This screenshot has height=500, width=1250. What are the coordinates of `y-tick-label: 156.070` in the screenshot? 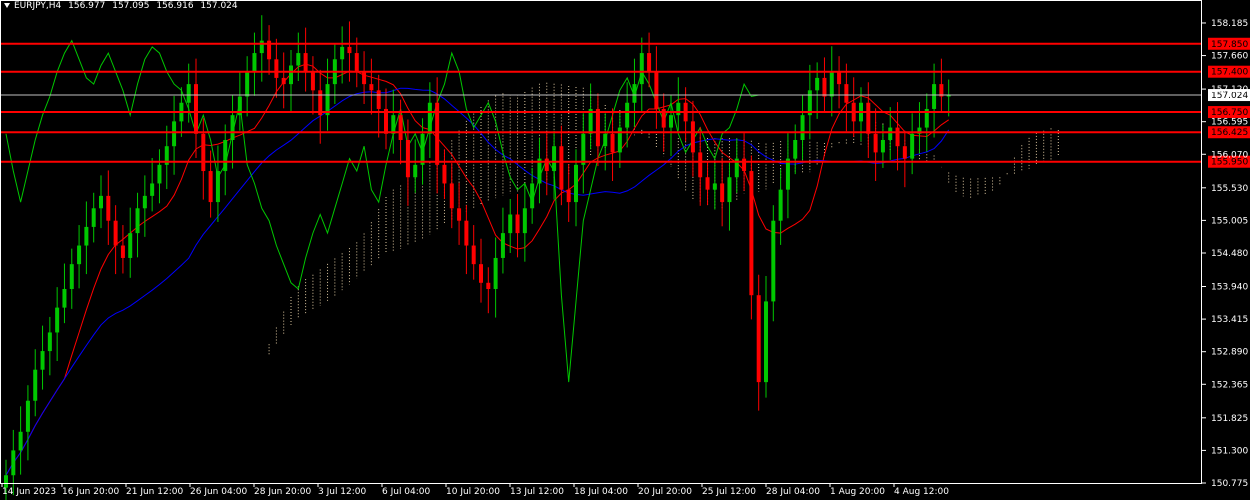 It's located at (1229, 155).